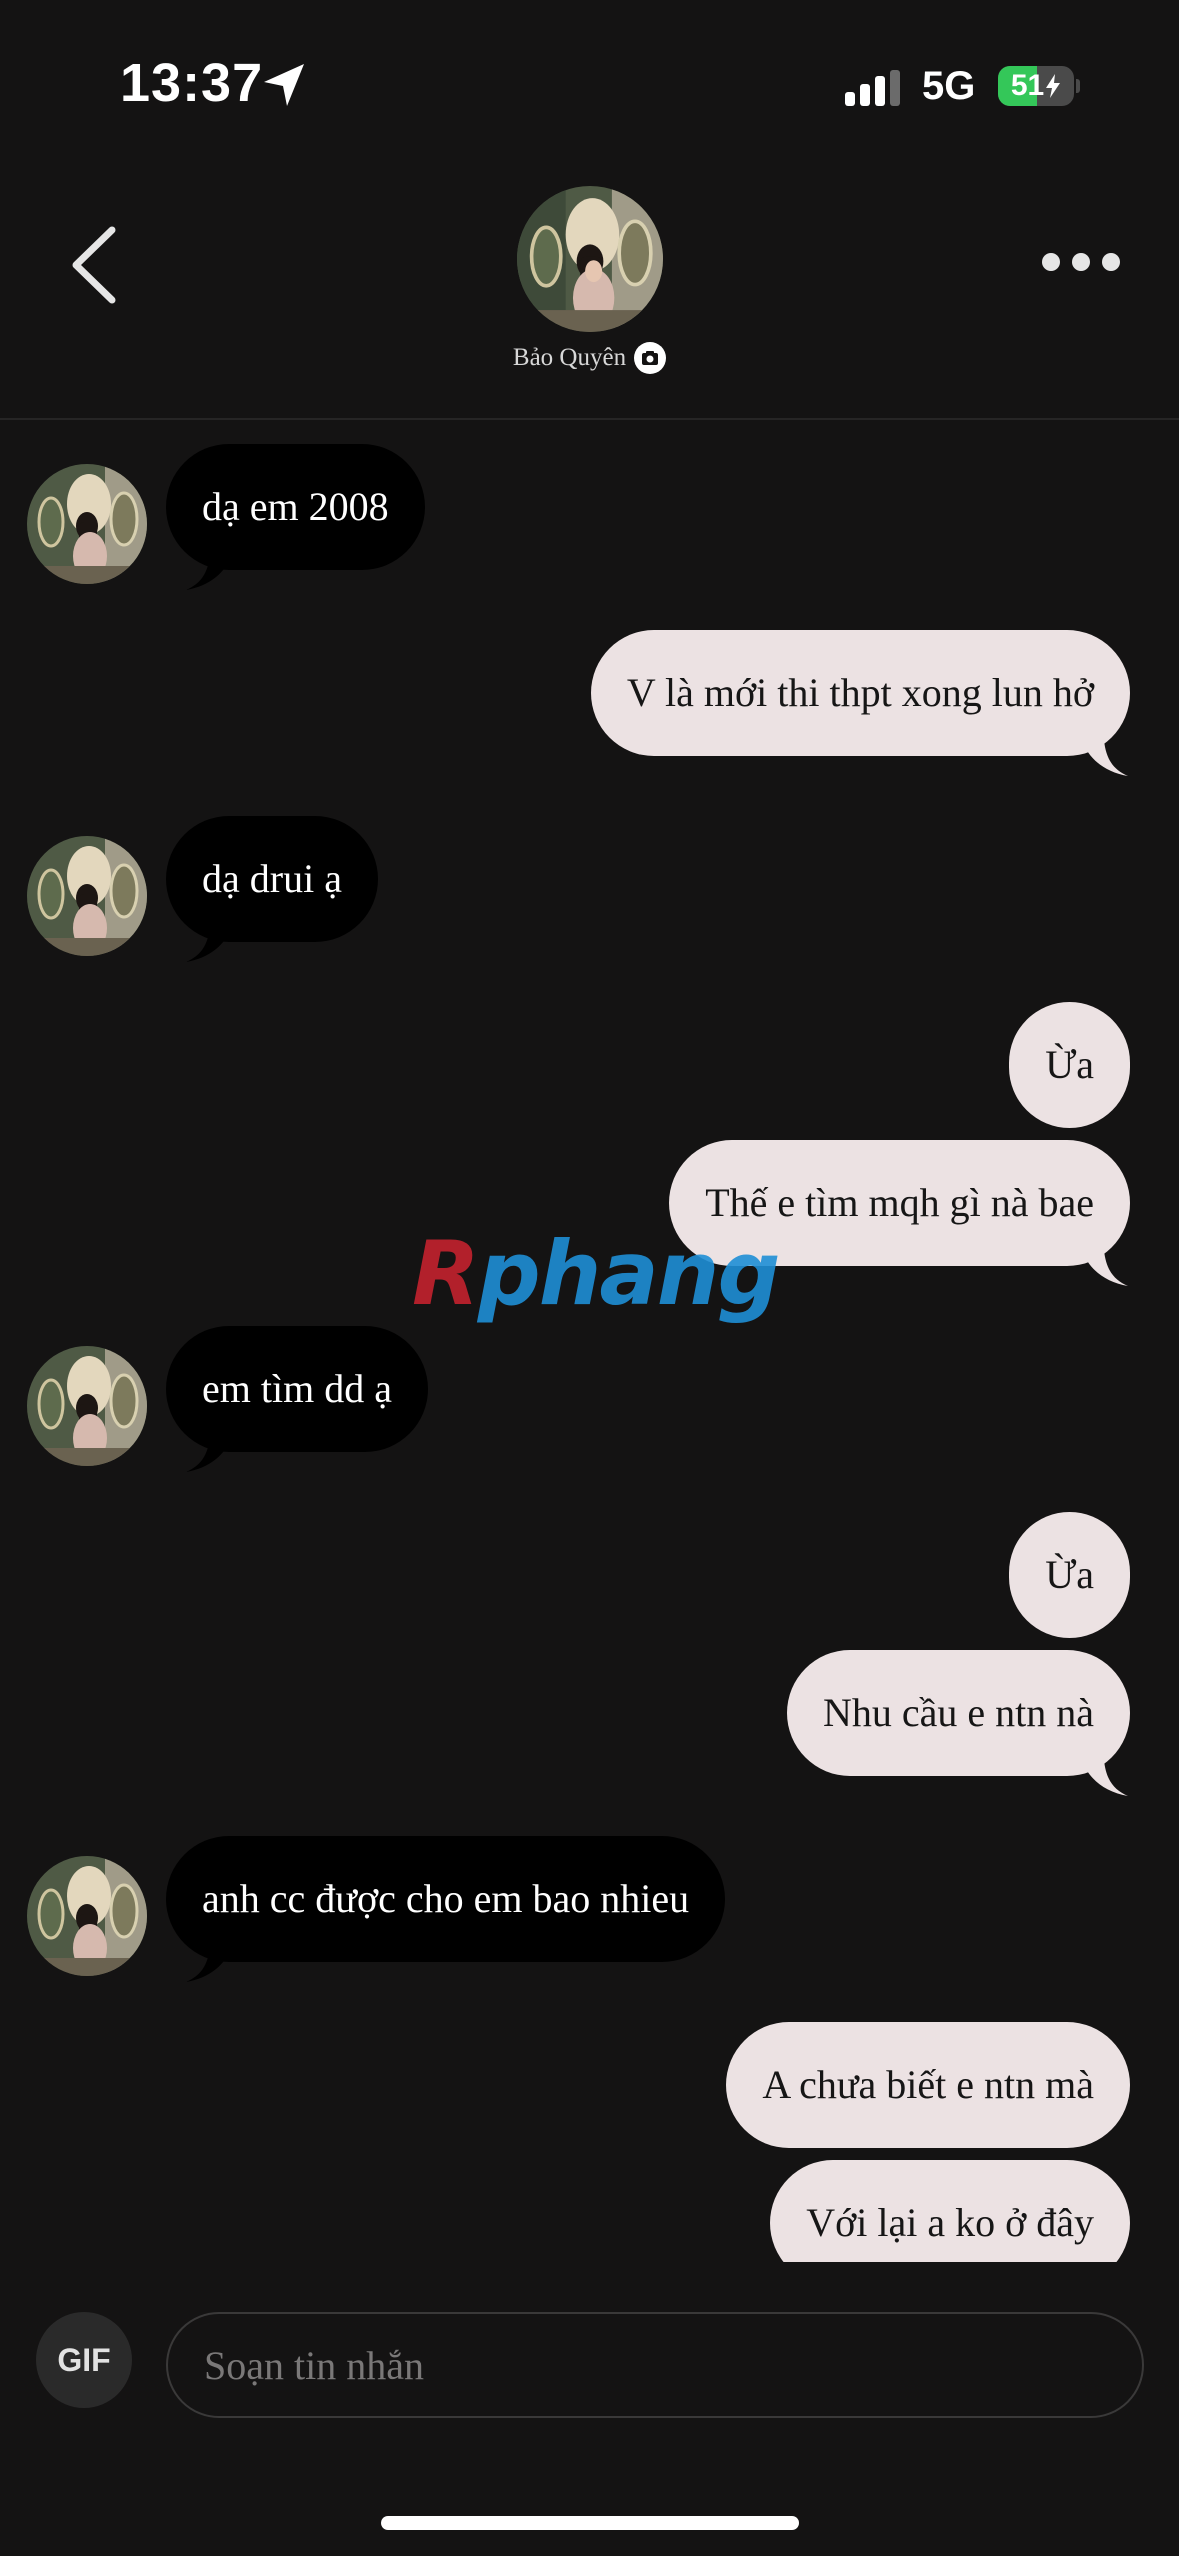  I want to click on home-indicator, so click(590, 2523).